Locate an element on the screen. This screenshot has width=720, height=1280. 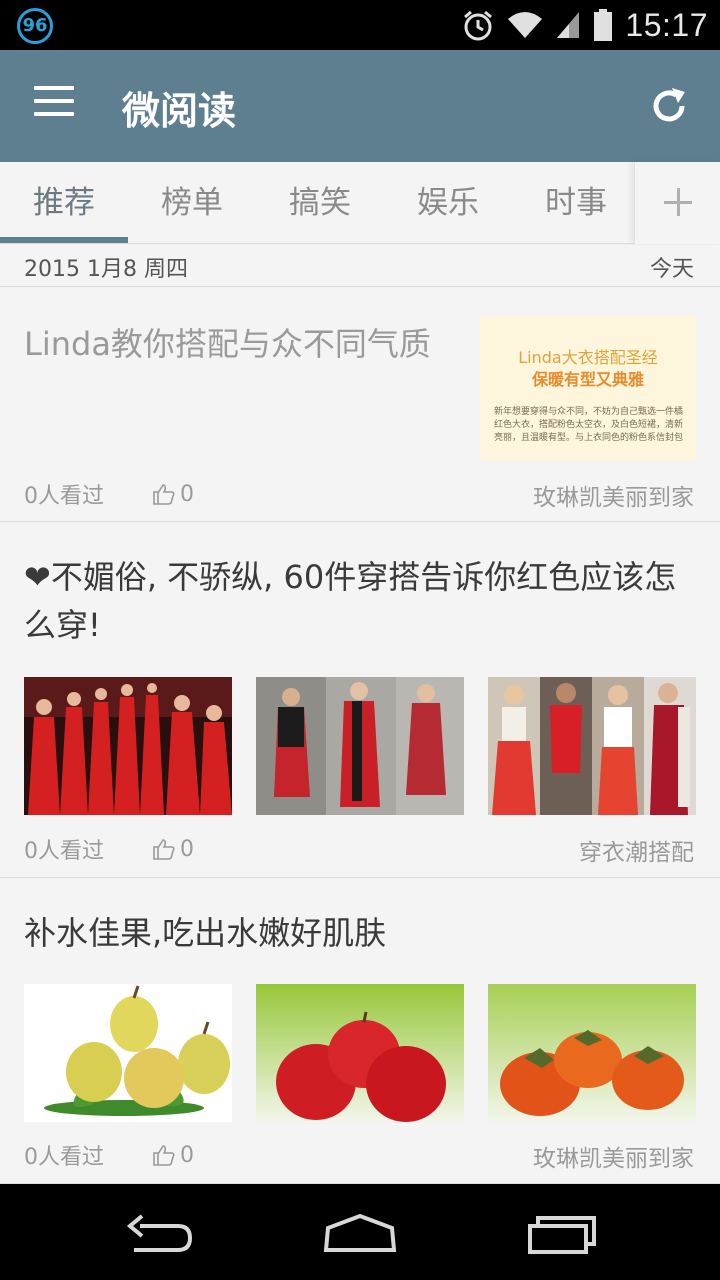
notification-badge: 96 is located at coordinates (35, 26).